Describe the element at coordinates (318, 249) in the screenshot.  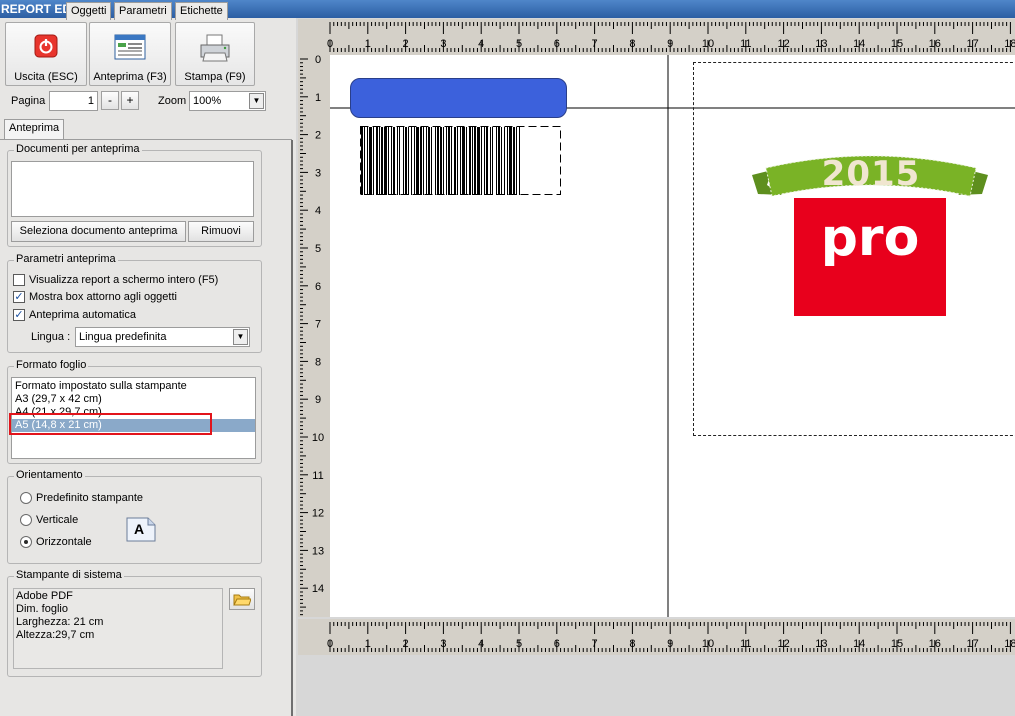
I see `ruler-tick-label: 5` at that location.